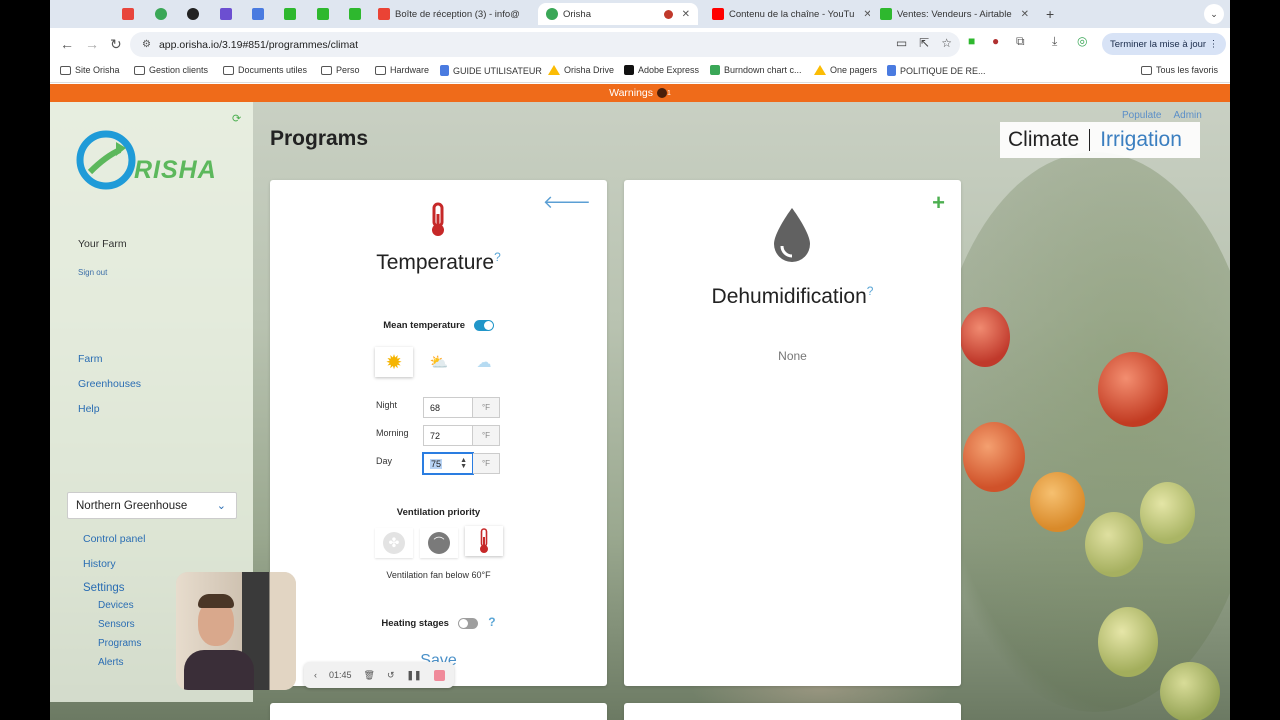 This screenshot has height=720, width=1280. I want to click on nav-programs: Programs, so click(119, 643).